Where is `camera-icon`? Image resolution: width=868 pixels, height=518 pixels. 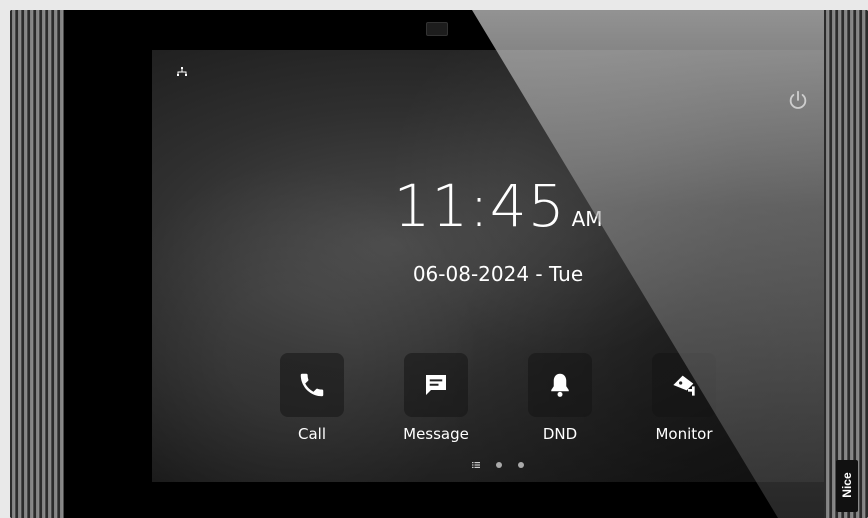
camera-icon is located at coordinates (684, 385).